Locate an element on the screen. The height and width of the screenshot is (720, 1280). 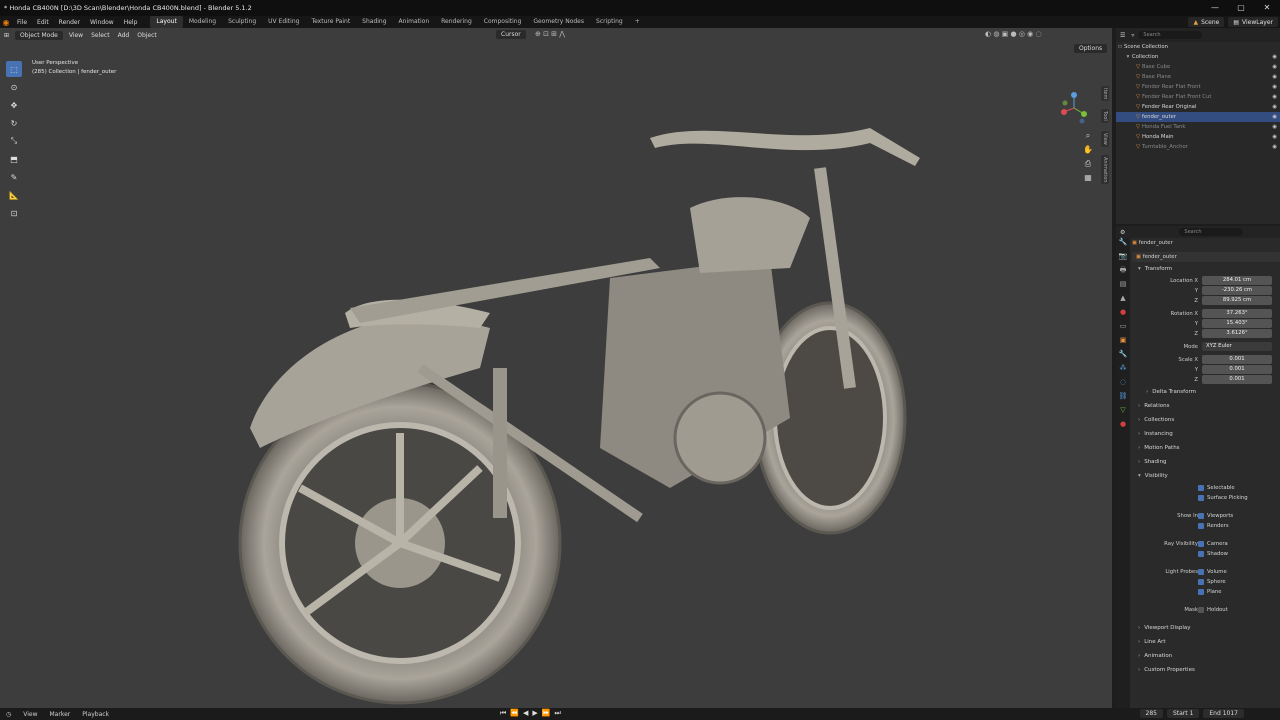
navigation-gizmo is located at coordinates (1074, 108).